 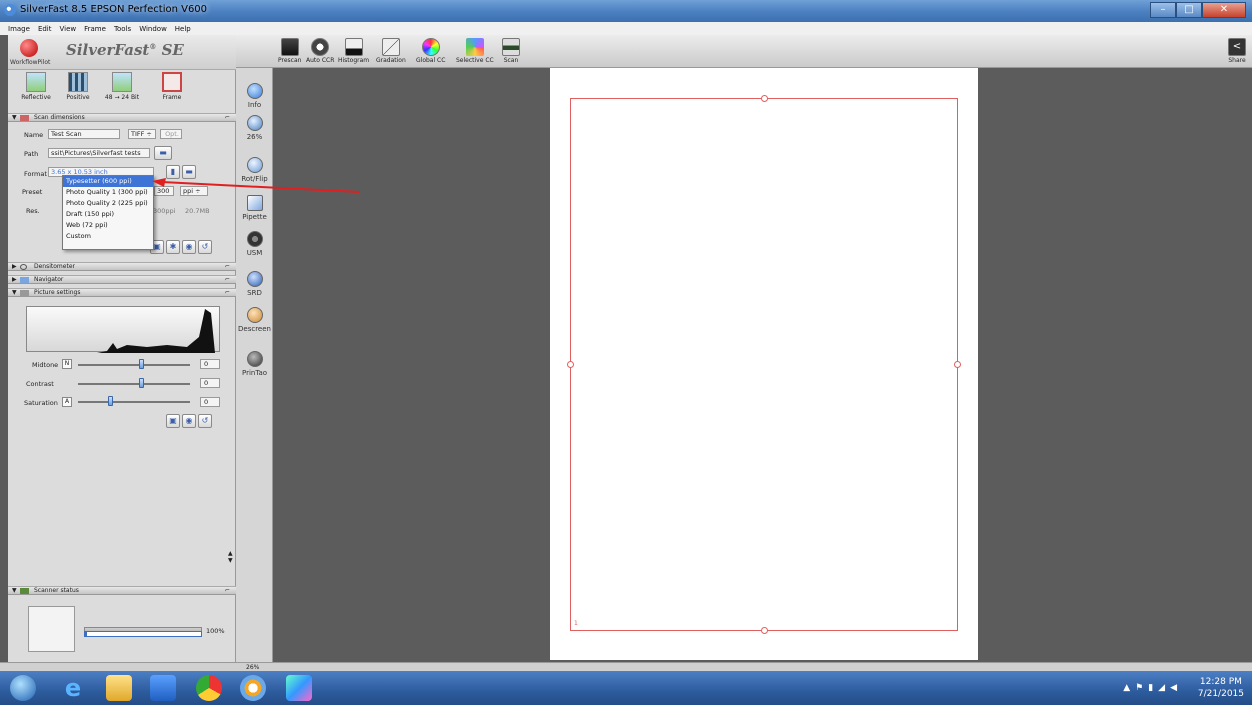 I want to click on chrome-icon, so click(x=209, y=688).